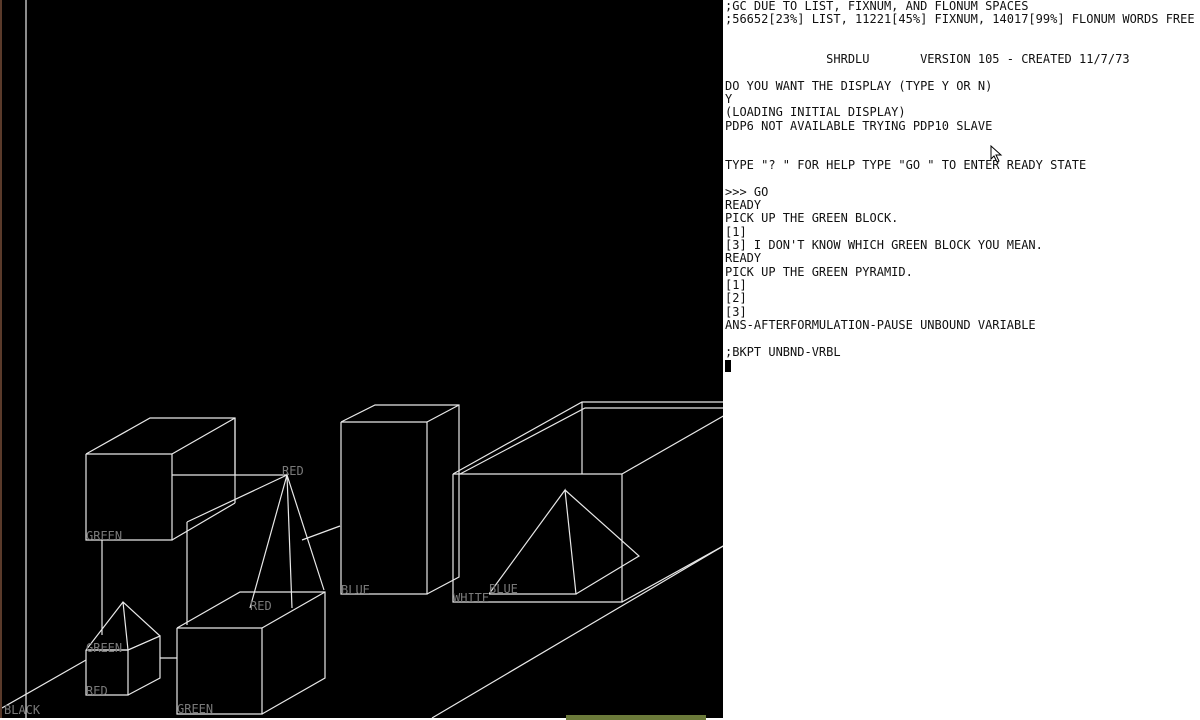 The image size is (1200, 720). I want to click on blue-block-tall, so click(400, 499).